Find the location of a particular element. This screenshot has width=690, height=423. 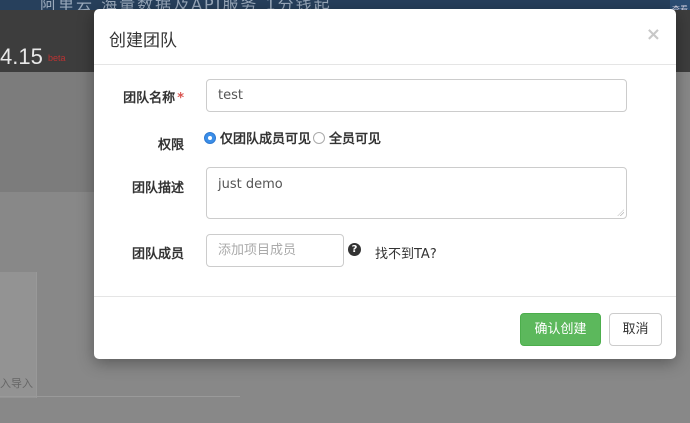

radio-members-only-label: 仅团队成员可见 is located at coordinates (265, 137).